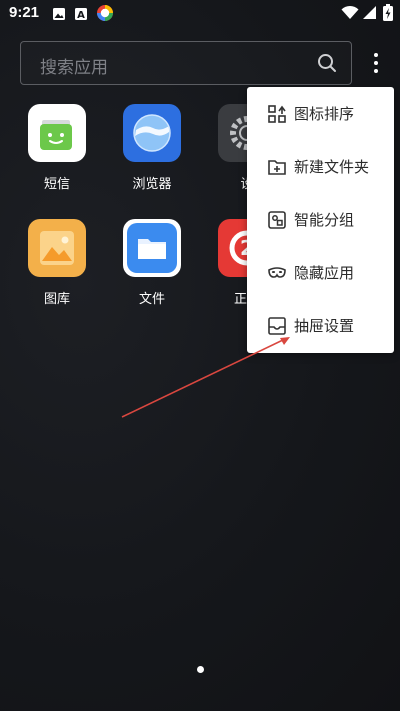 This screenshot has width=400, height=711. Describe the element at coordinates (205, 377) in the screenshot. I see `annotation-arrow` at that location.